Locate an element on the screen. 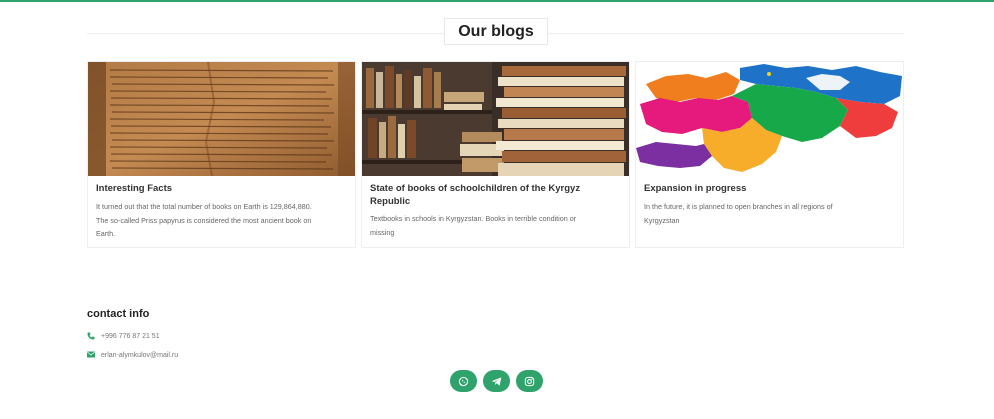  whatsapp-button is located at coordinates (463, 381).